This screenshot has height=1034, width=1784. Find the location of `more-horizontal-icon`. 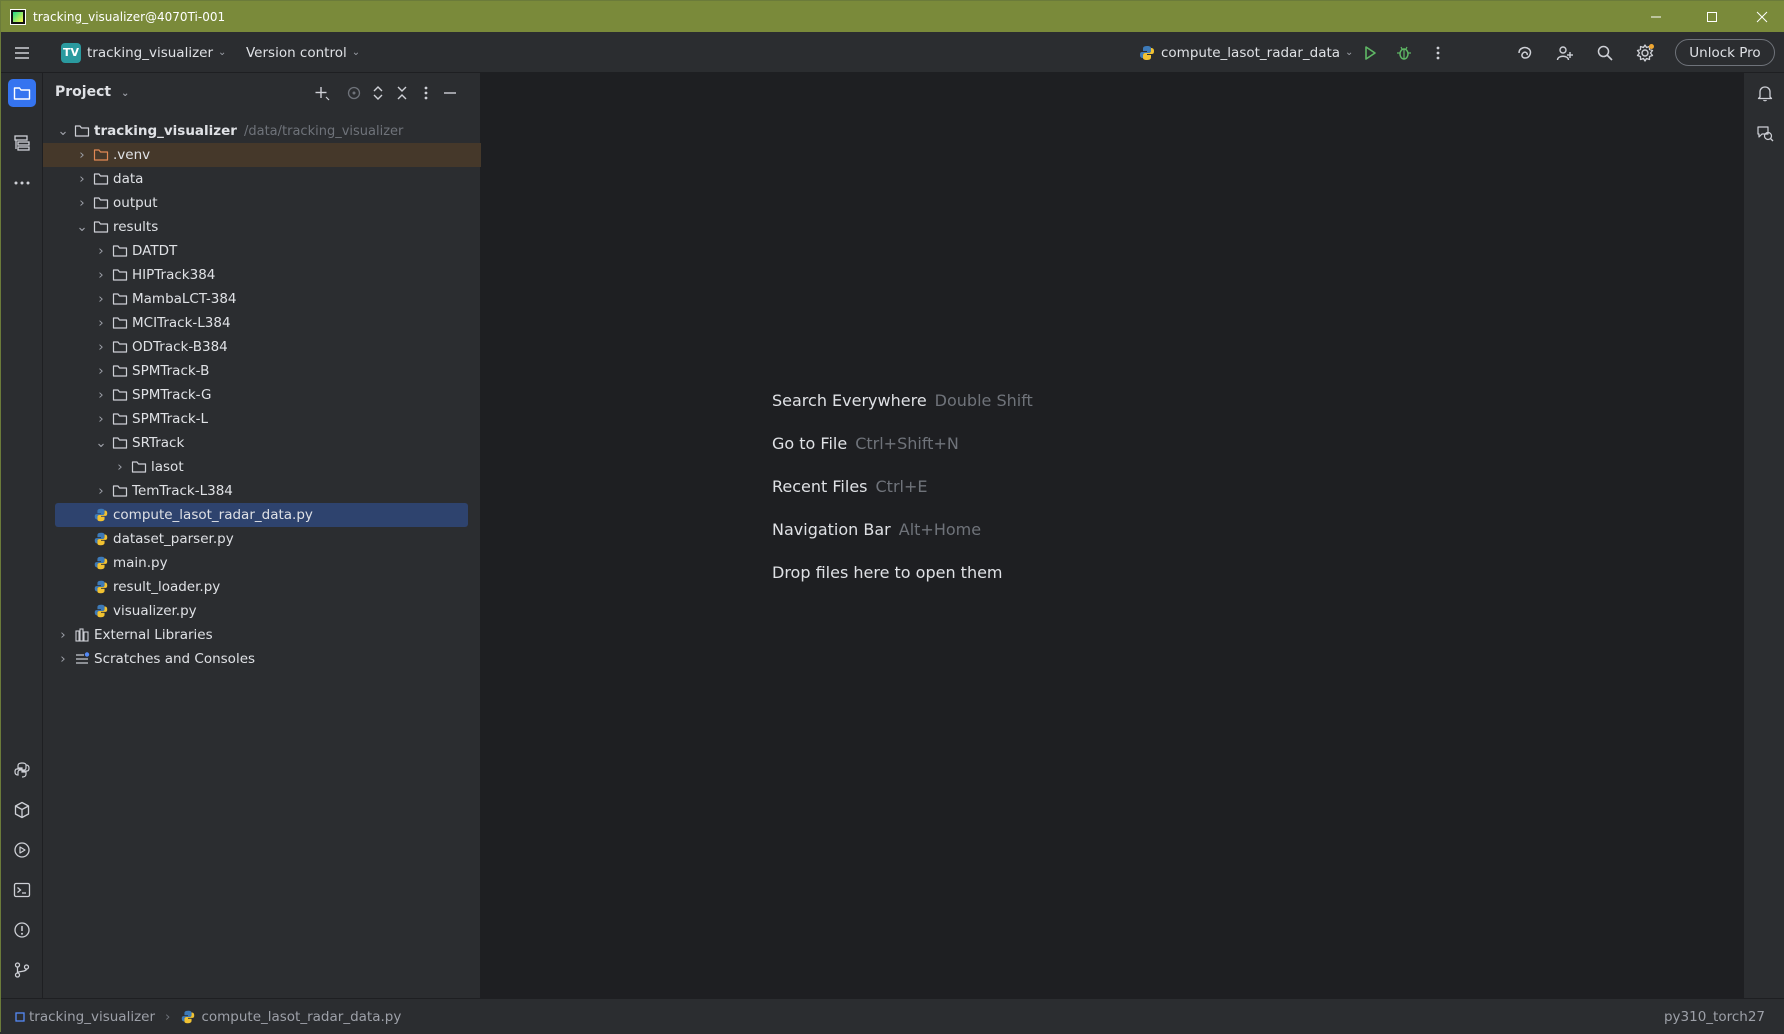

more-horizontal-icon is located at coordinates (22, 183).